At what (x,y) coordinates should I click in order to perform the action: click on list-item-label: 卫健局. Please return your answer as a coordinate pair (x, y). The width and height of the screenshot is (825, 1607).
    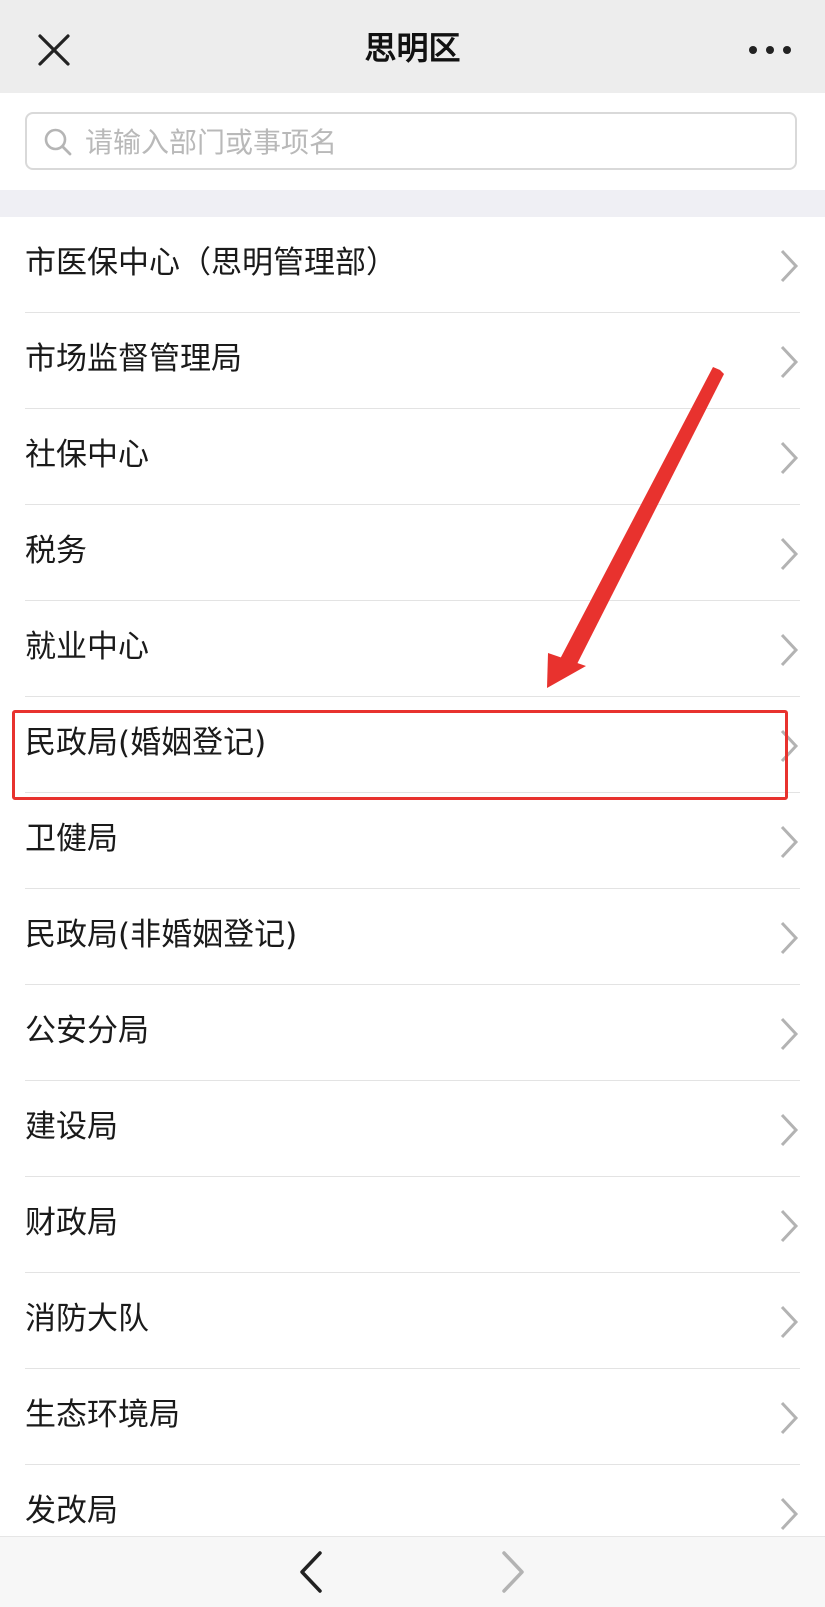
    Looking at the image, I should click on (71, 839).